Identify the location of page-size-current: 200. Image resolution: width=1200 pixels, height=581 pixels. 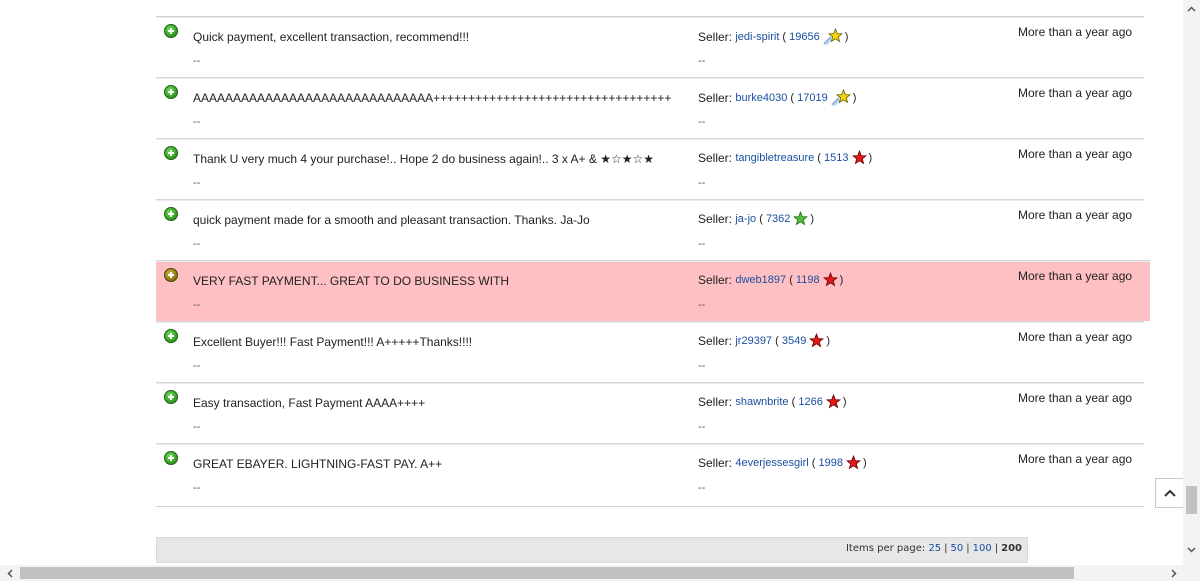
(1011, 548).